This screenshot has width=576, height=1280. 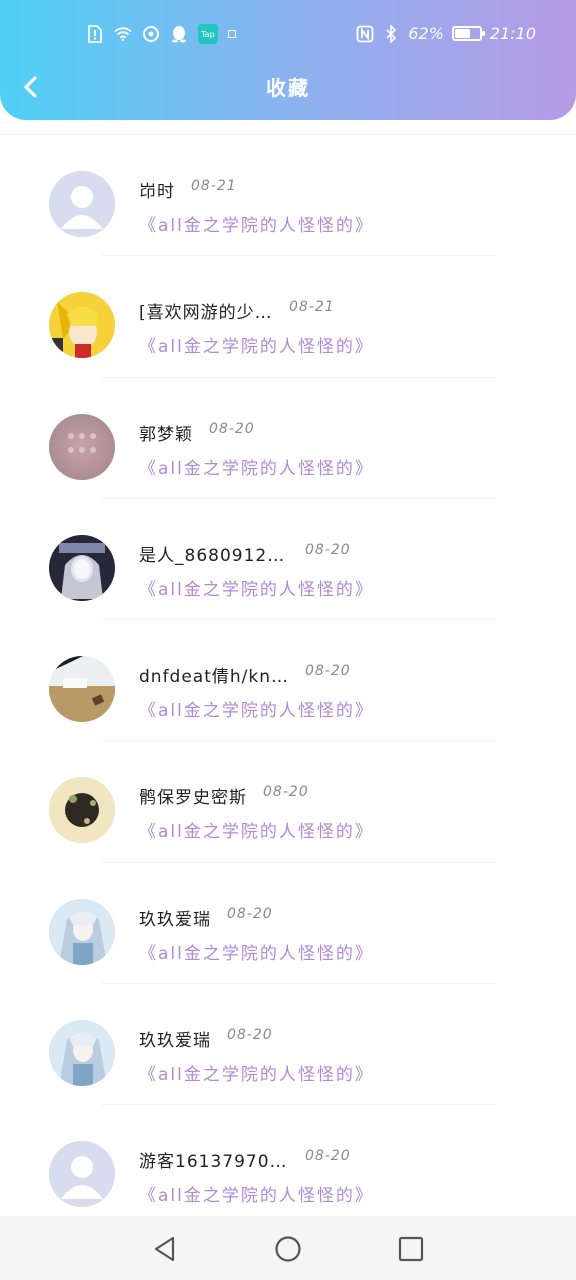 I want to click on triangle-back-icon, so click(x=164, y=1249).